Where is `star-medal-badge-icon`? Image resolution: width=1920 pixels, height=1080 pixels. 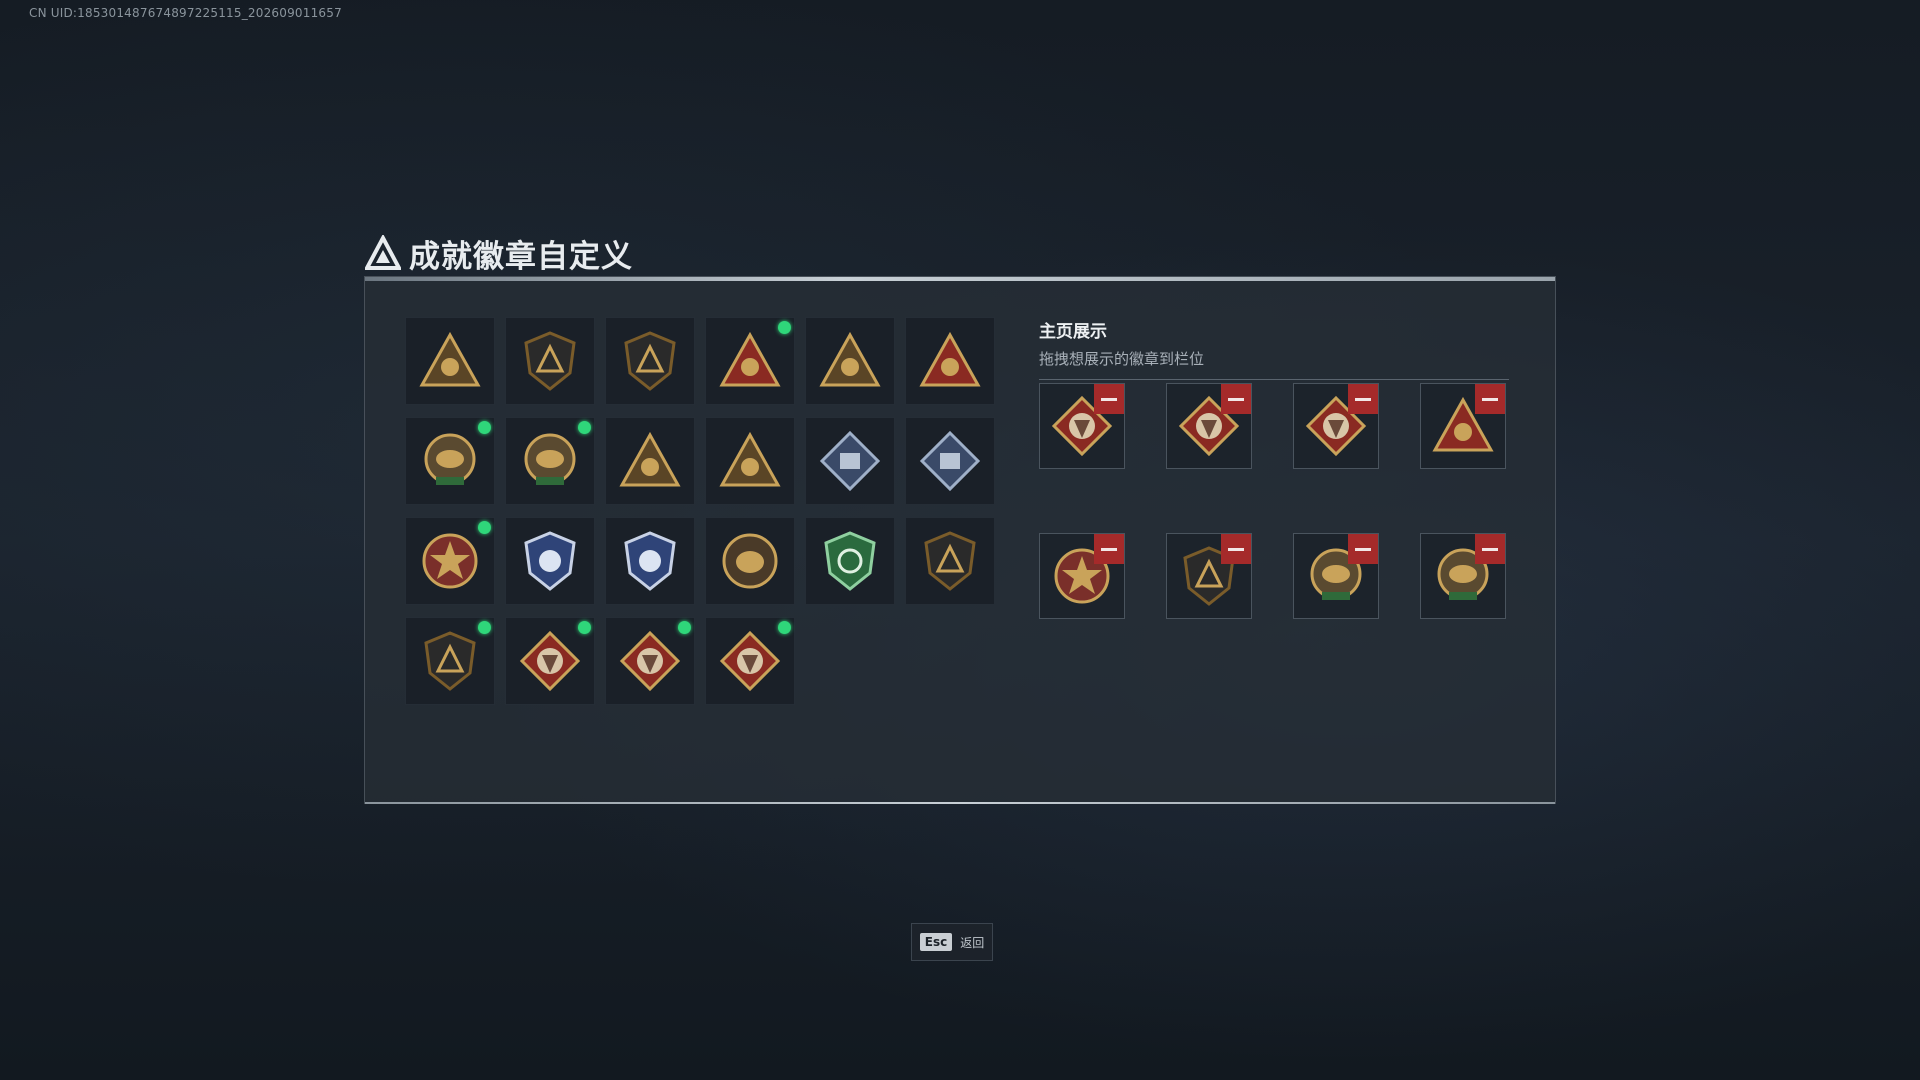 star-medal-badge-icon is located at coordinates (450, 561).